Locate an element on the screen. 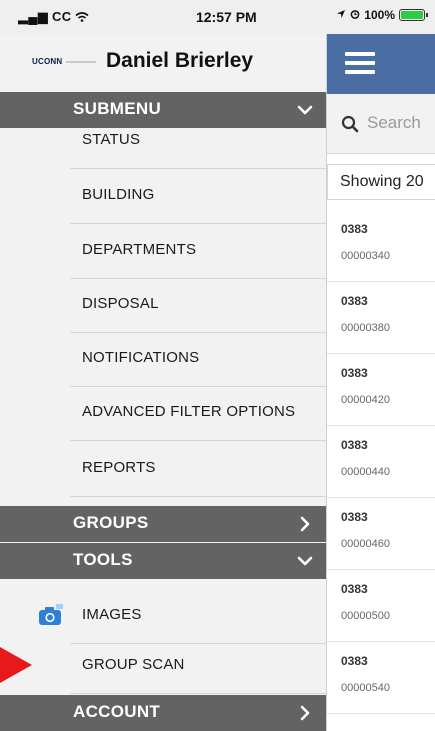 The width and height of the screenshot is (435, 731). record-id: 00000540 is located at coordinates (365, 688).